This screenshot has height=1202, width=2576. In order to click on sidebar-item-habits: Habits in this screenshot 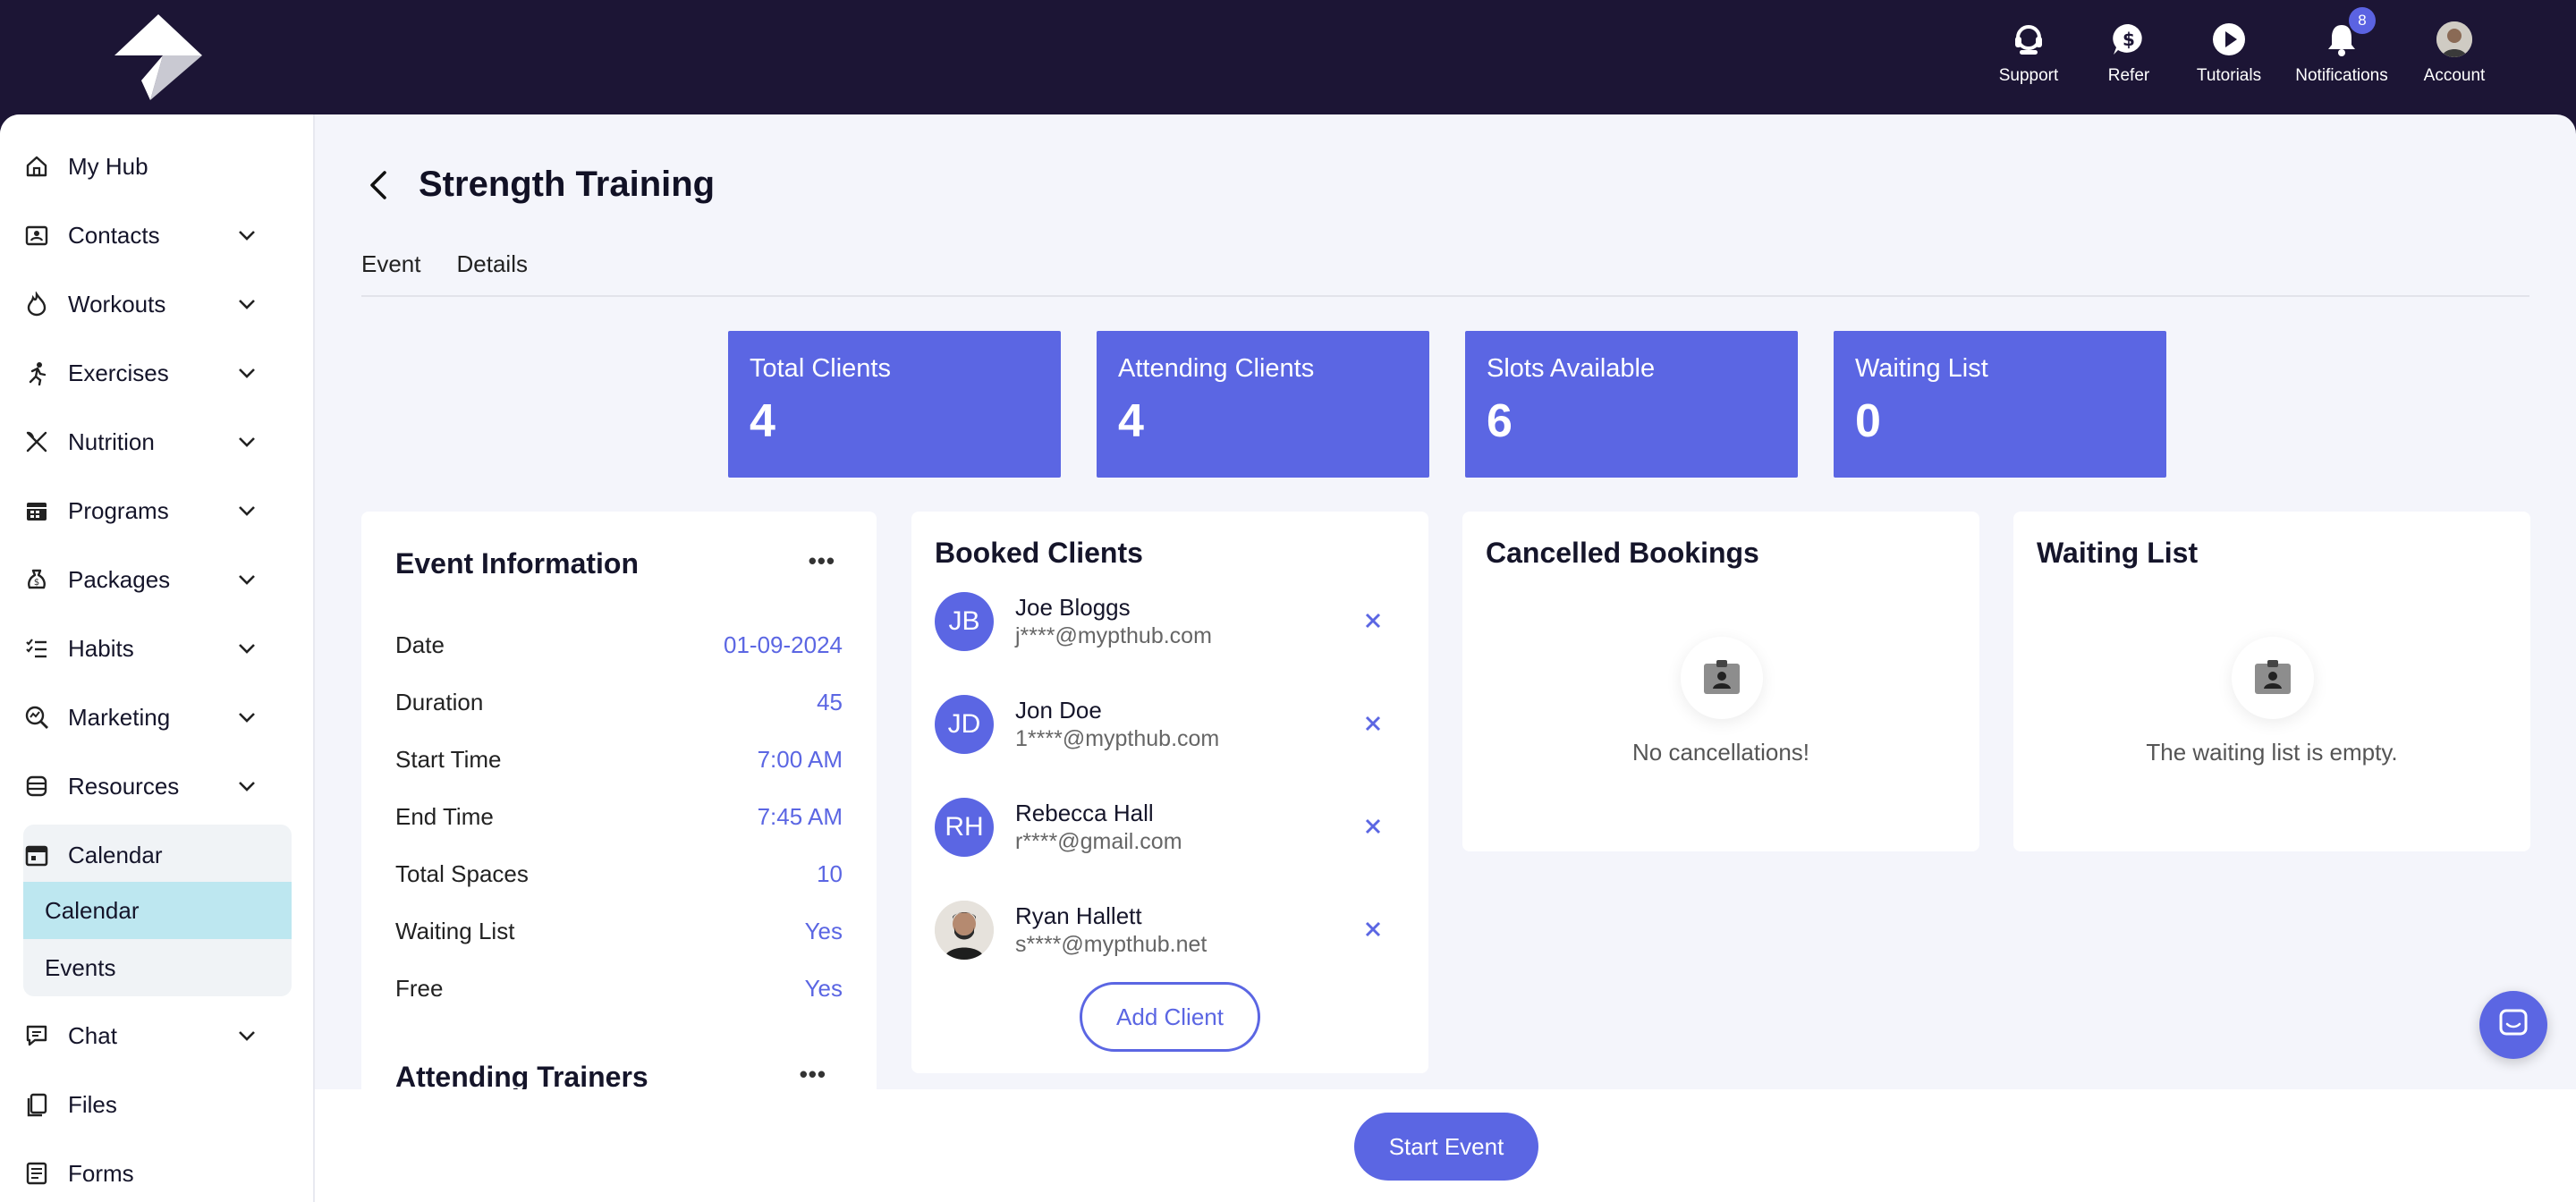, I will do `click(157, 648)`.